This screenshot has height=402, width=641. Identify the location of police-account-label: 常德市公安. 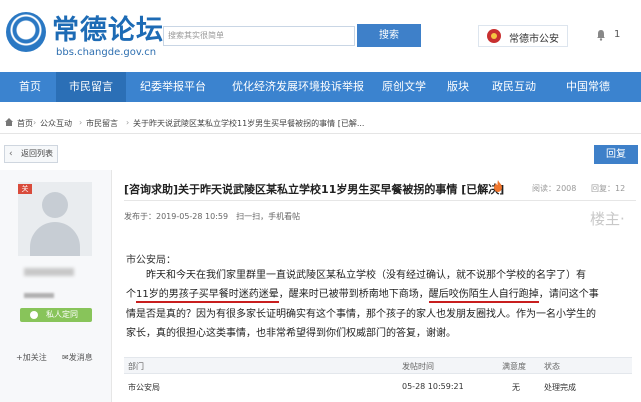
(534, 39).